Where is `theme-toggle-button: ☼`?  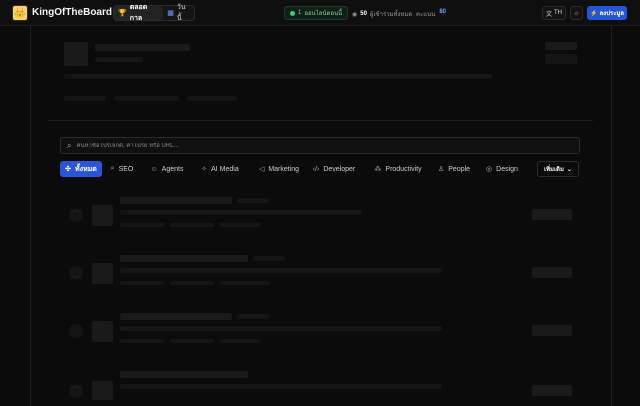 theme-toggle-button: ☼ is located at coordinates (576, 13).